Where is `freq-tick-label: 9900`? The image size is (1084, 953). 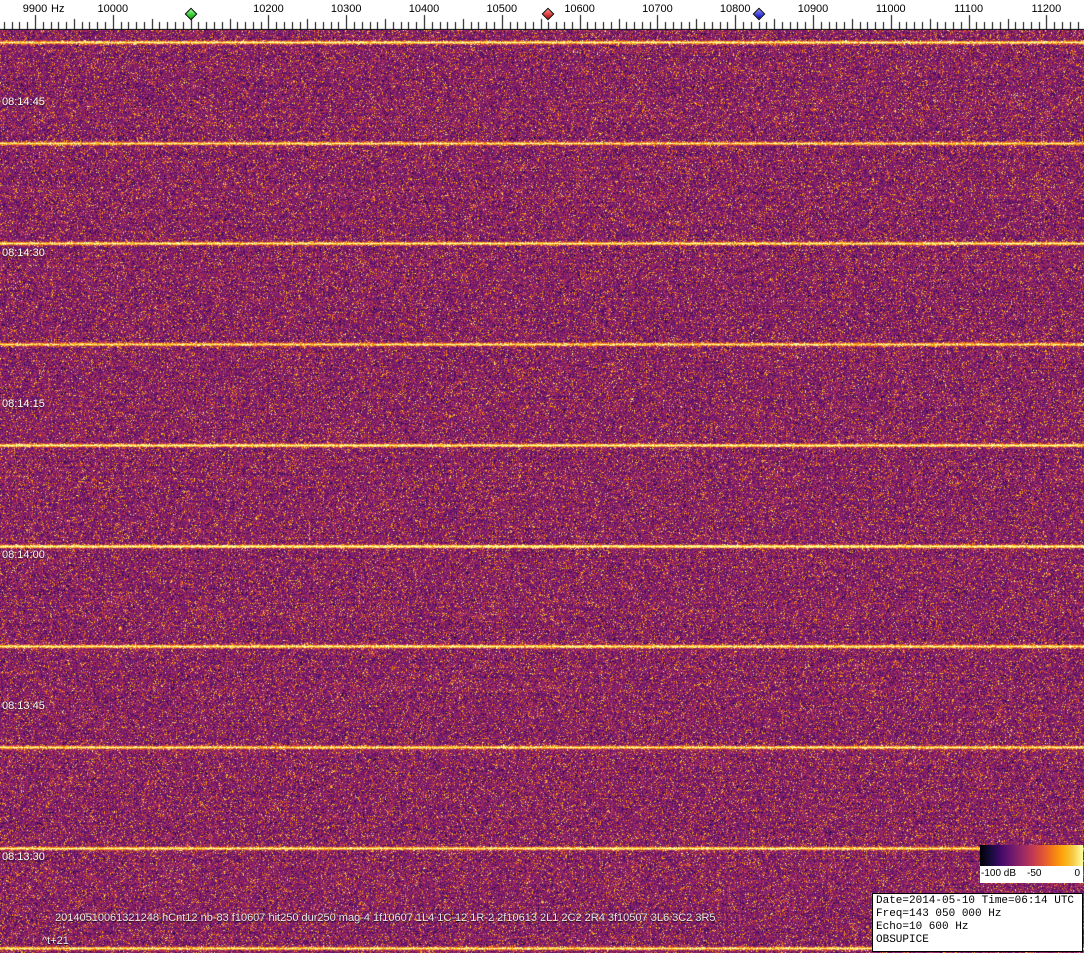
freq-tick-label: 9900 is located at coordinates (35, 9).